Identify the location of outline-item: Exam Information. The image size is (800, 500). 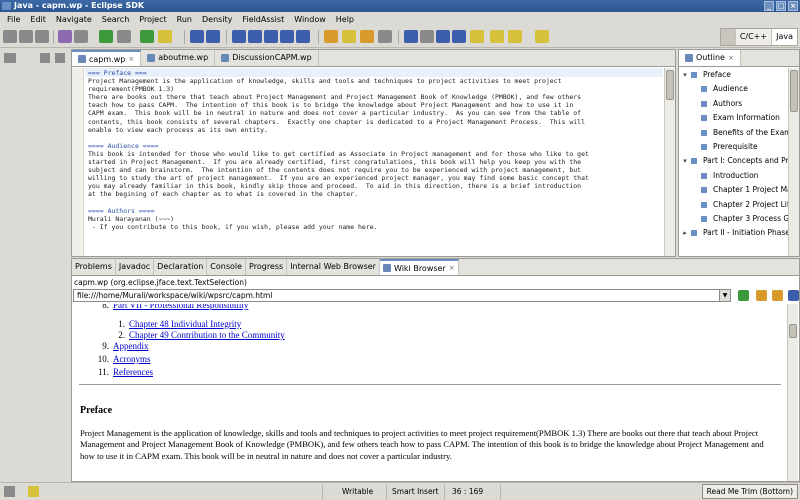
(733, 118).